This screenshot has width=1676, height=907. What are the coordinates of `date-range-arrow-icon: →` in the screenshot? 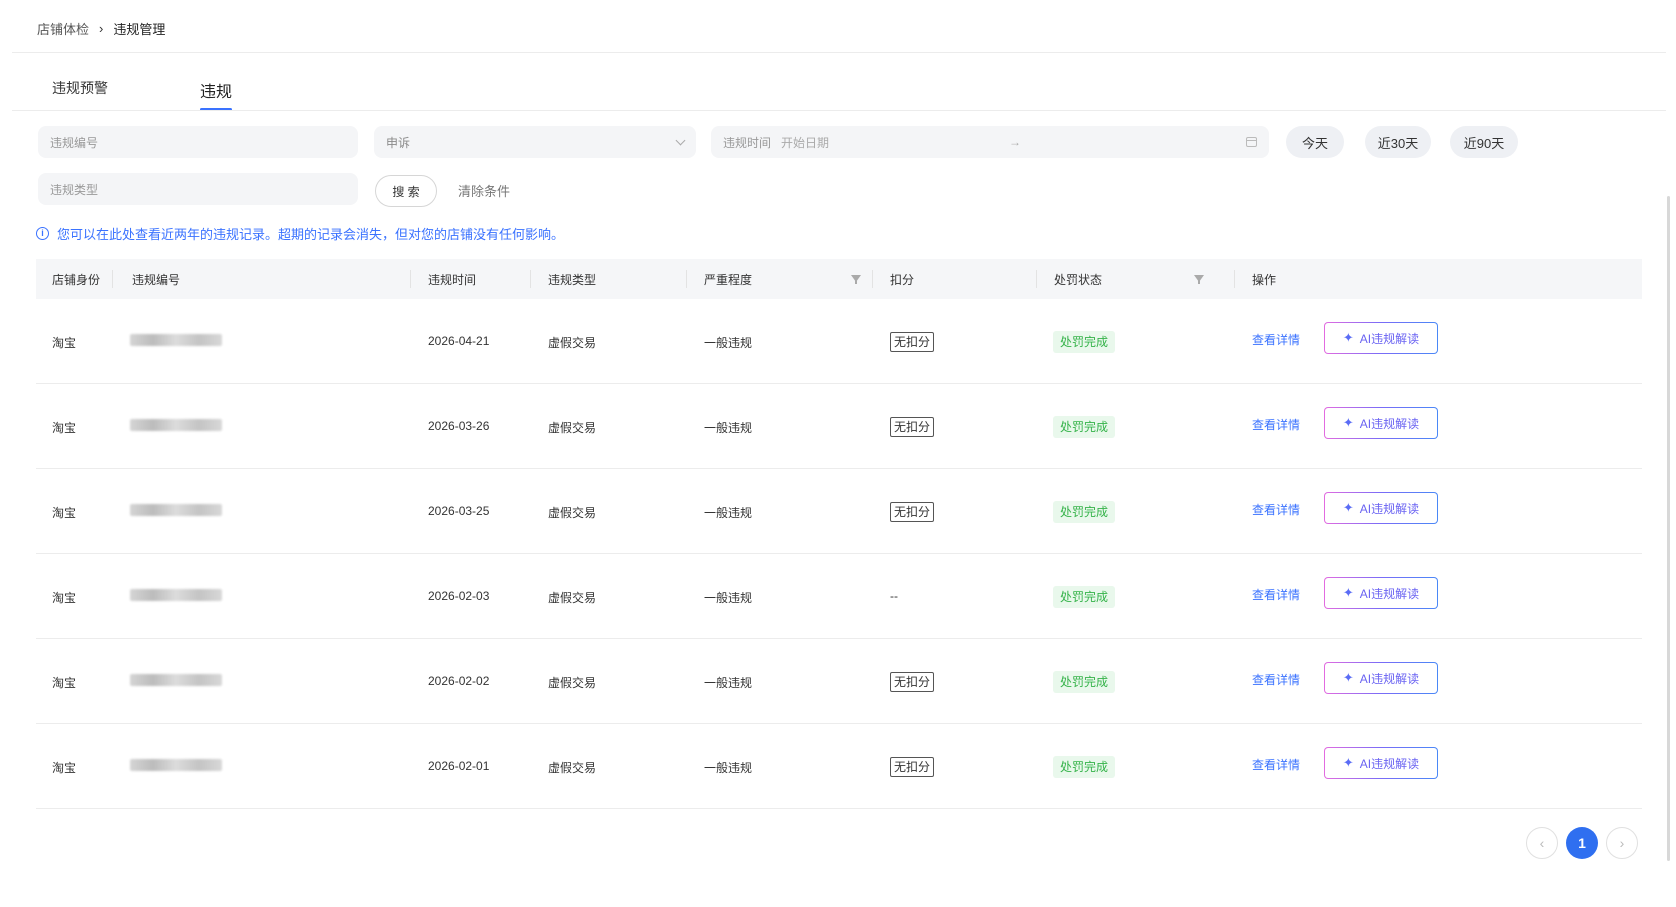 It's located at (1015, 142).